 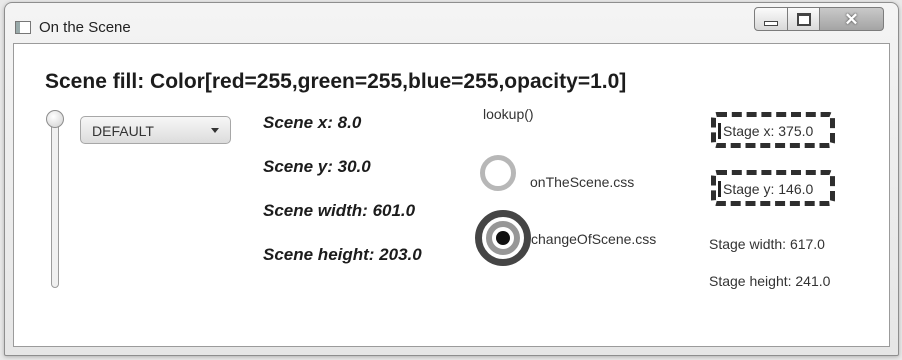 I want to click on maximize-button, so click(x=804, y=19).